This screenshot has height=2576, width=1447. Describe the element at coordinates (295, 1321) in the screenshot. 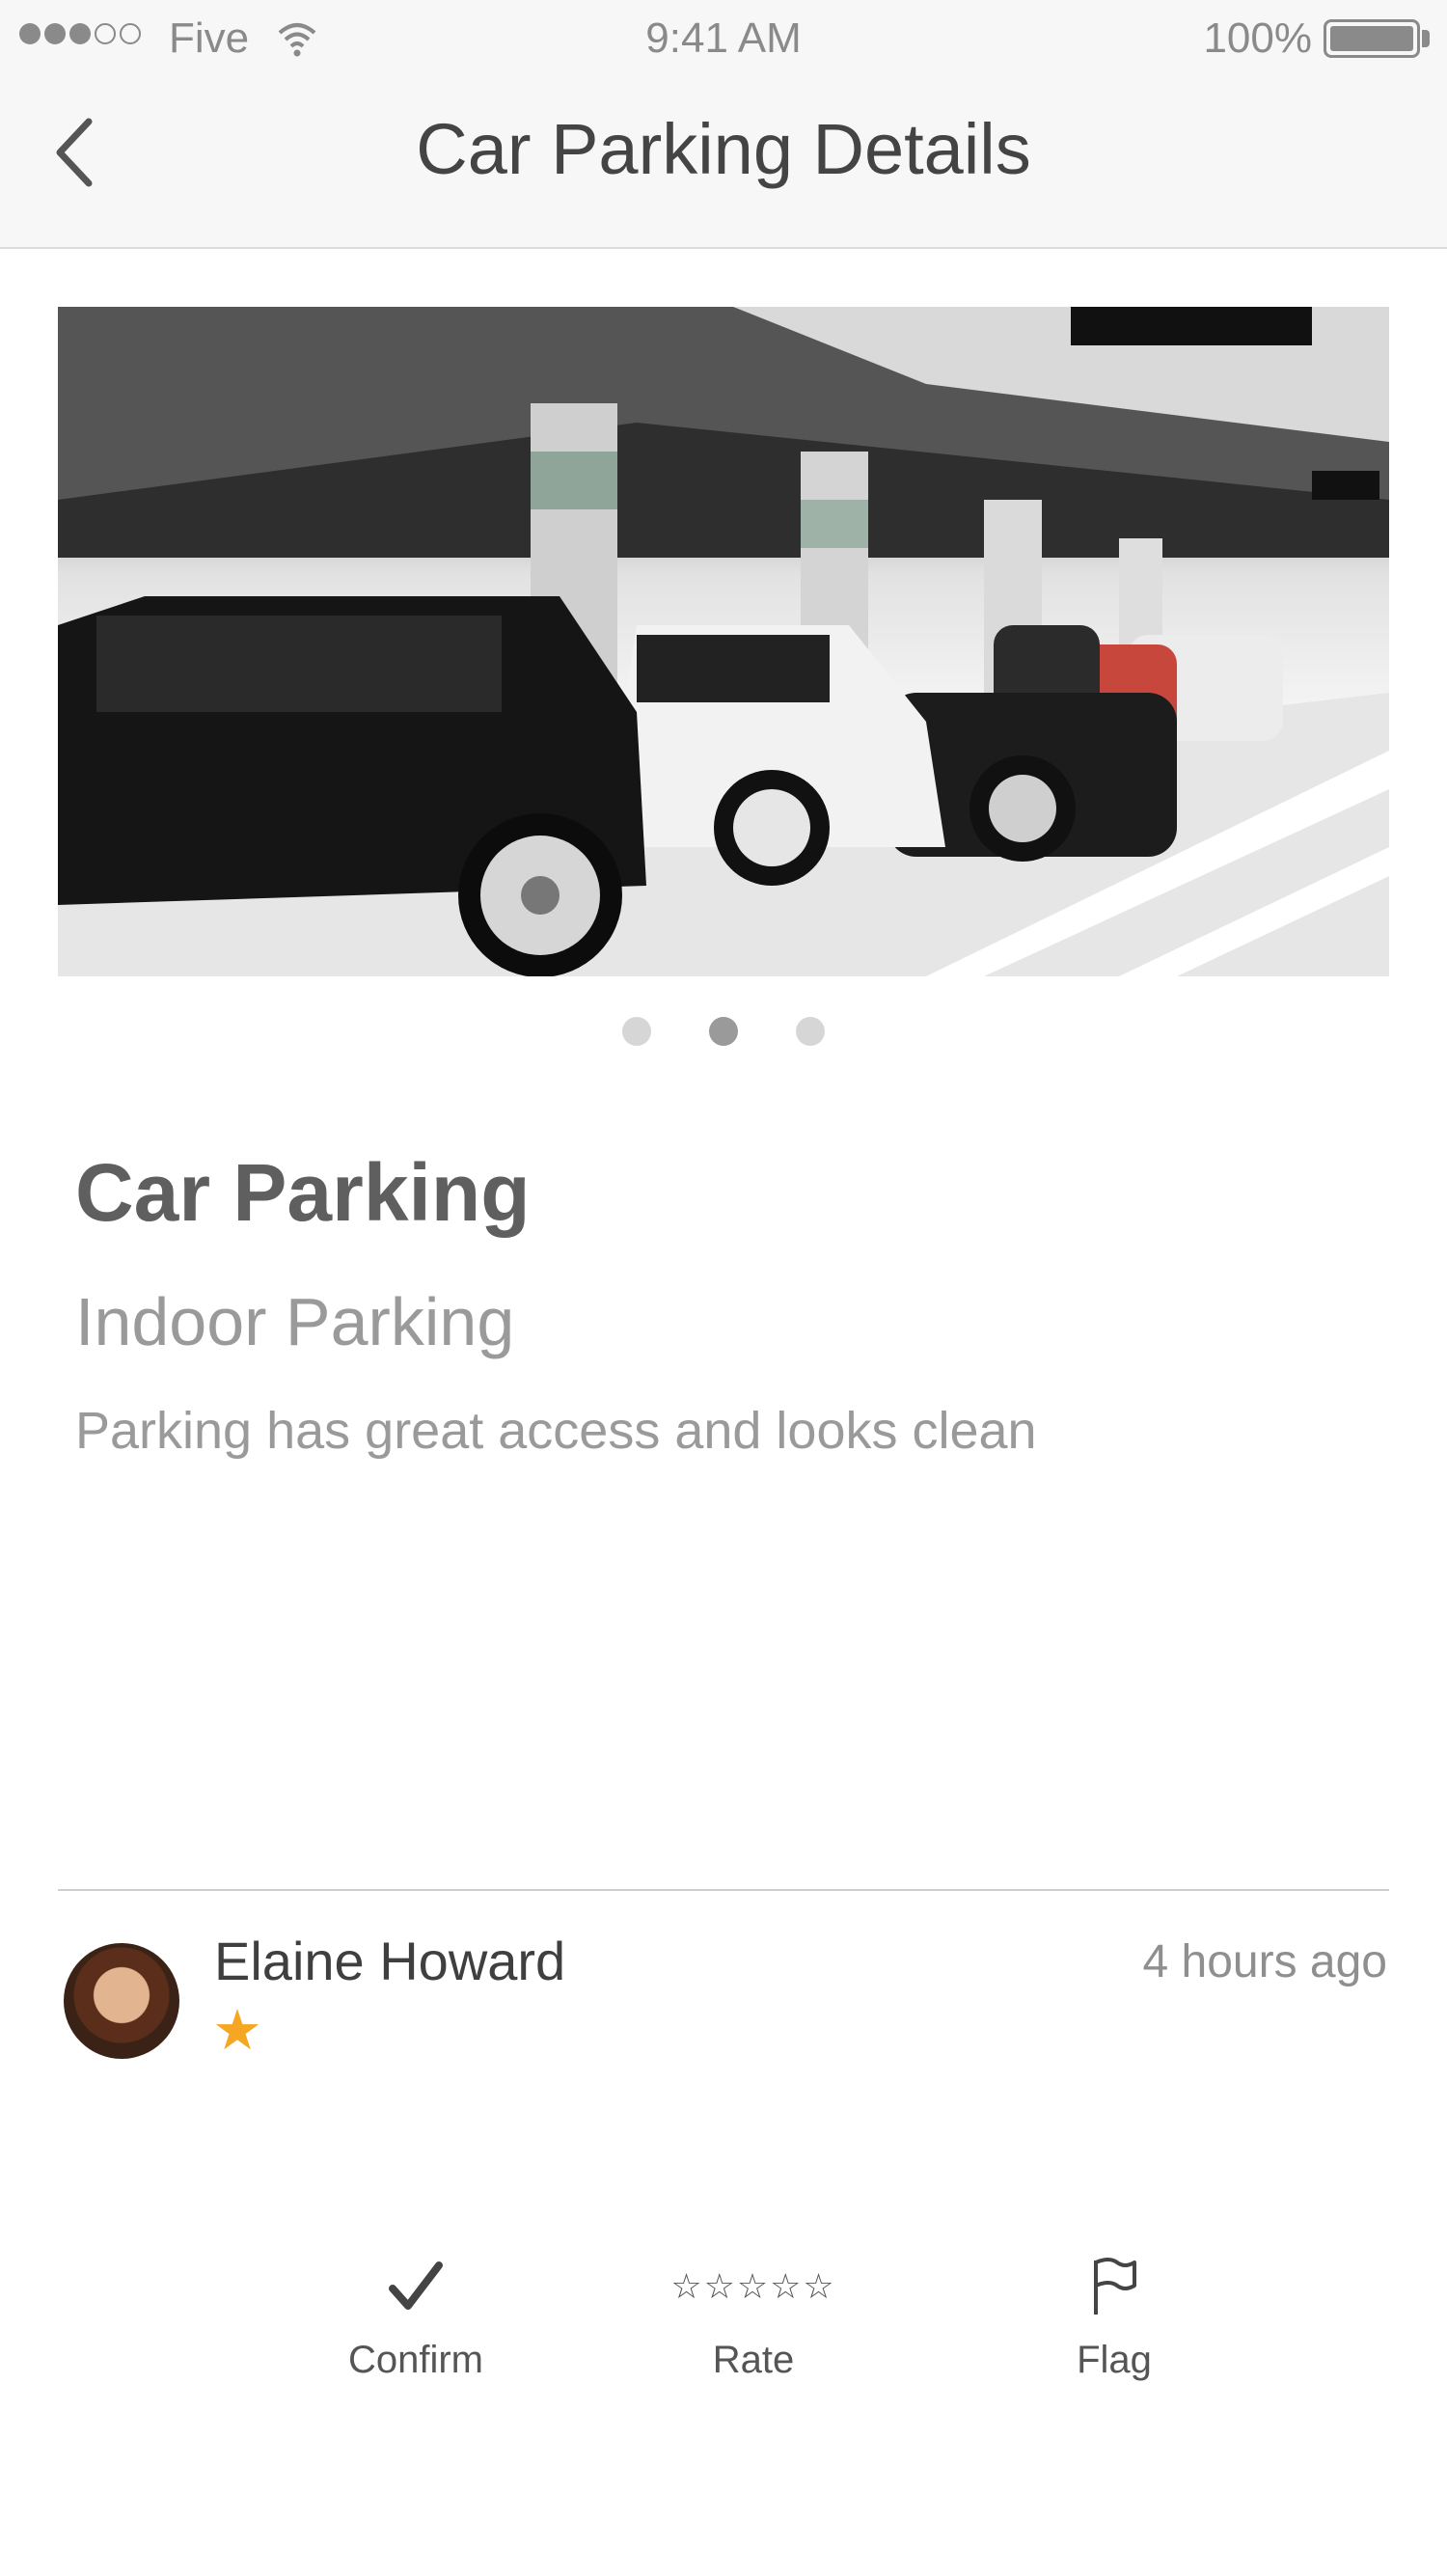

I see `parking-subtitle: Indoor Parking` at that location.